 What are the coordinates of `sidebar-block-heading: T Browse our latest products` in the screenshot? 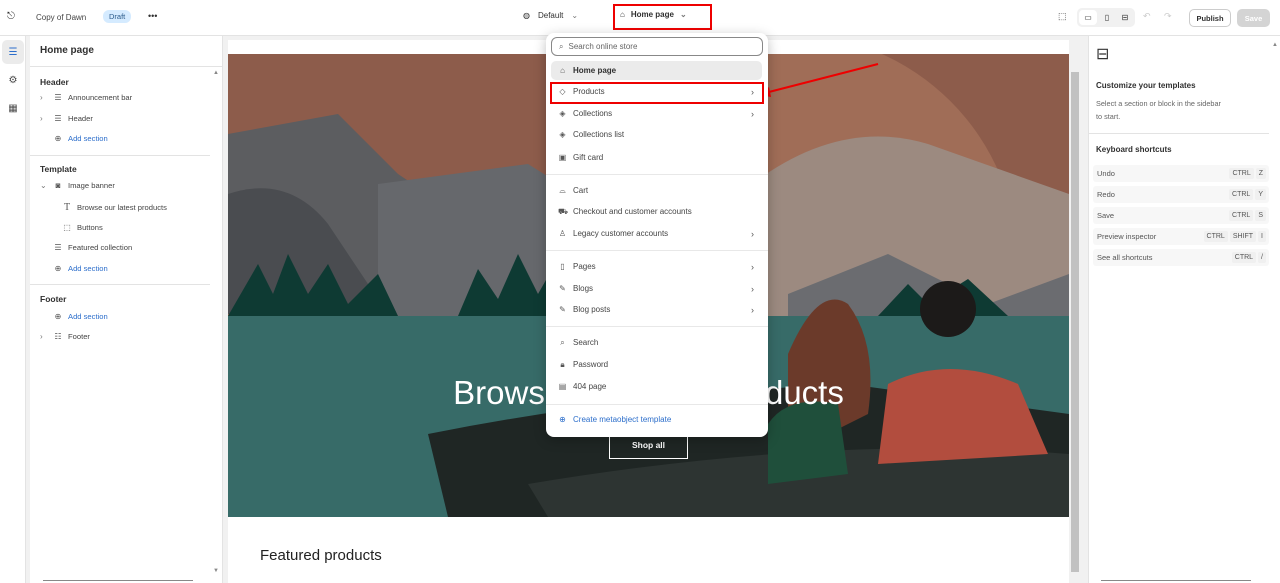 It's located at (114, 207).